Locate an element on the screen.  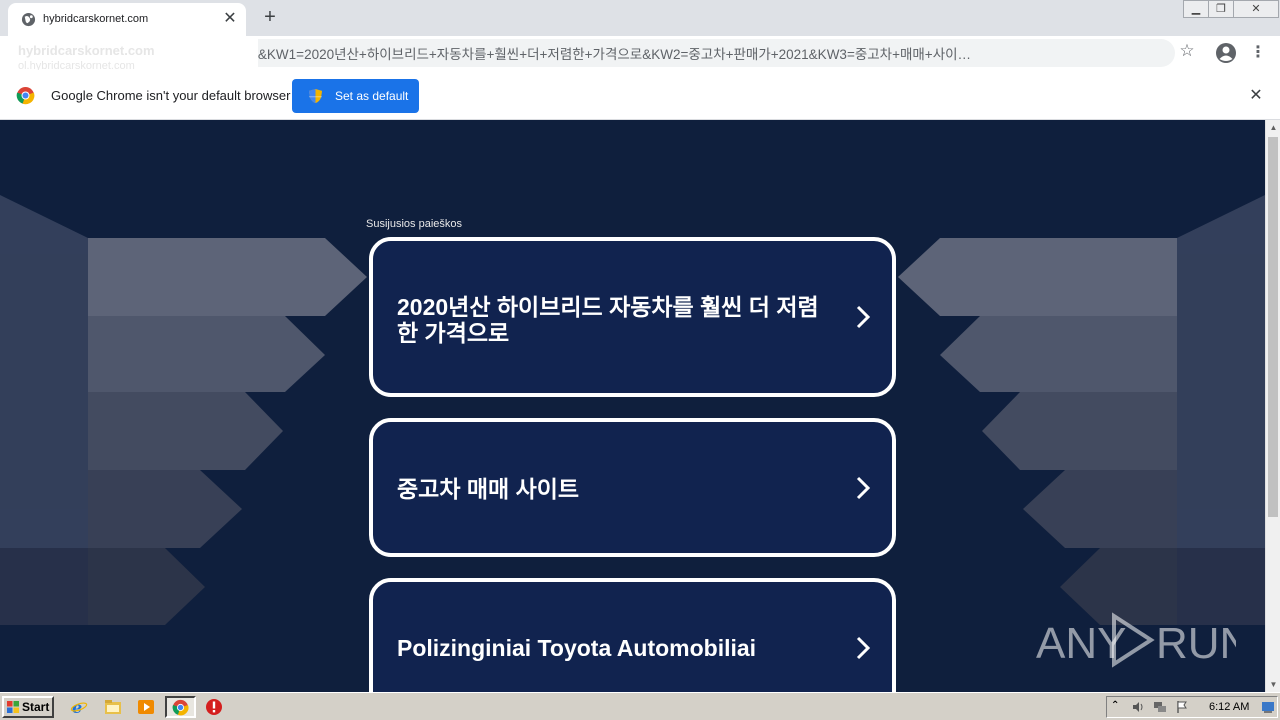
file-explorer-icon is located at coordinates (113, 707).